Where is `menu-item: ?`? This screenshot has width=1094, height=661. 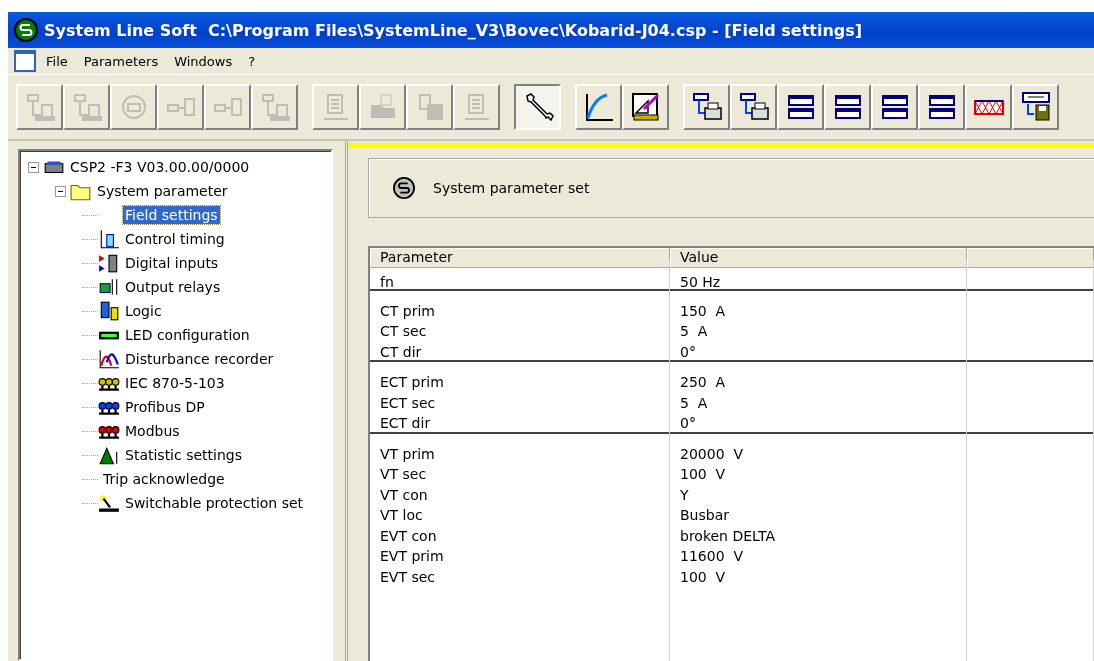
menu-item: ? is located at coordinates (252, 61).